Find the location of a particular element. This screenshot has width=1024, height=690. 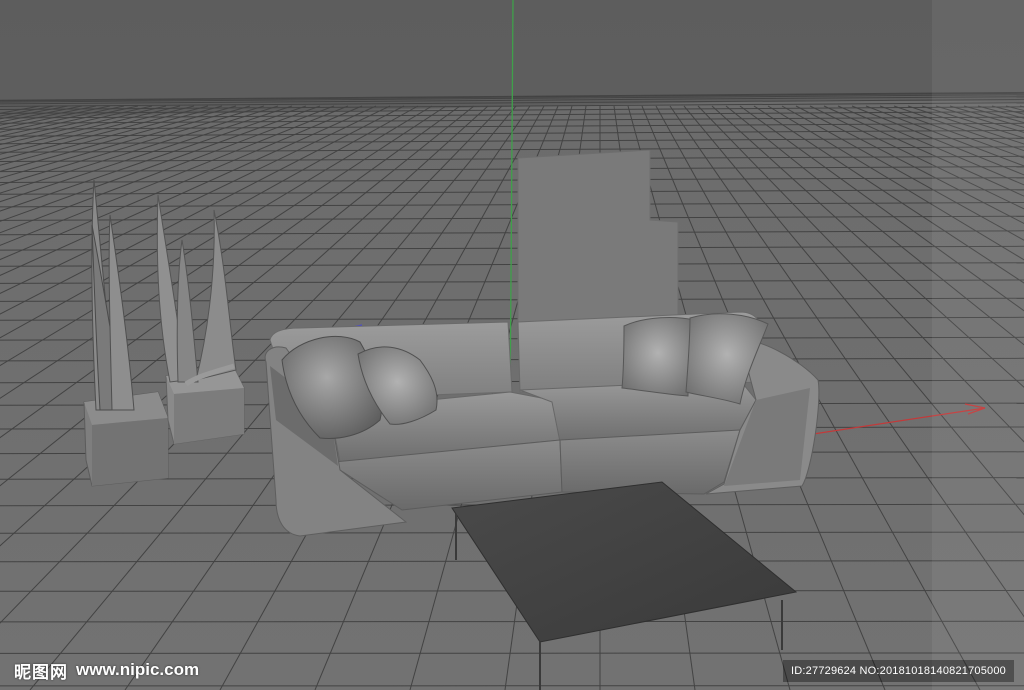

watermark-id: ID:27729624 NO:20181018140821705000 is located at coordinates (898, 671).